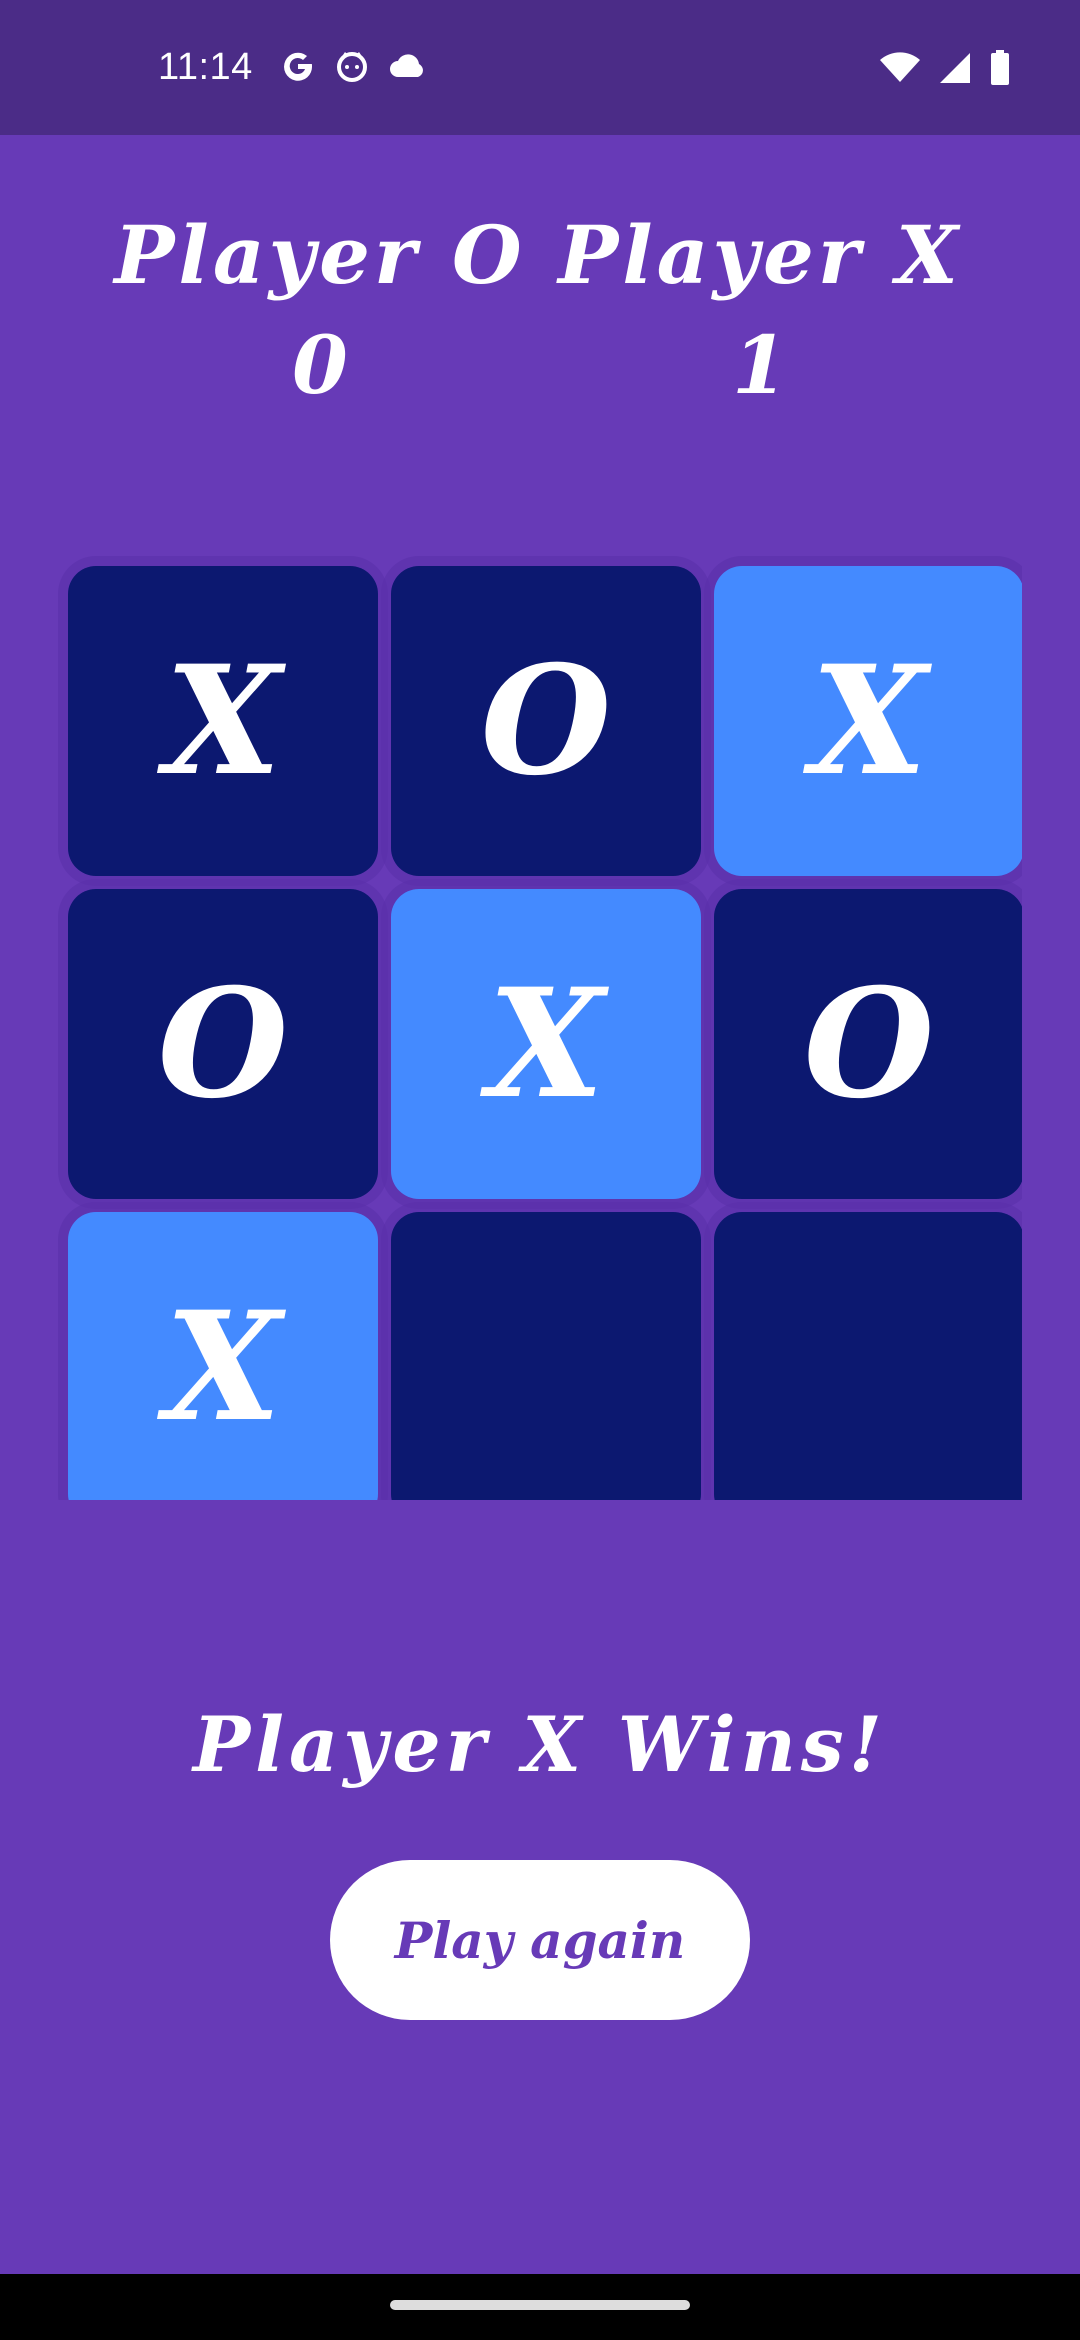  What do you see at coordinates (760, 310) in the screenshot?
I see `player-x-score-panel: Player X 1` at bounding box center [760, 310].